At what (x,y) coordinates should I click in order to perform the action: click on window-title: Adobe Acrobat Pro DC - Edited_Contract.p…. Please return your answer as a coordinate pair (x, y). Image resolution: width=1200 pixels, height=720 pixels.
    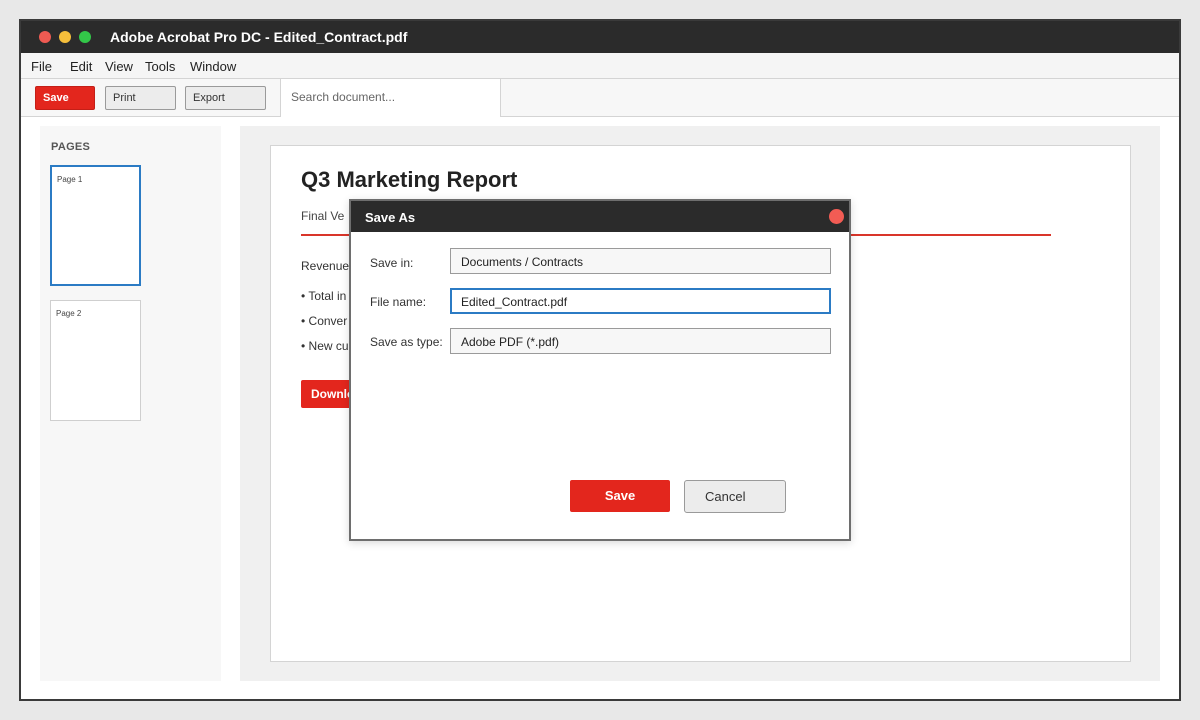
    Looking at the image, I should click on (259, 37).